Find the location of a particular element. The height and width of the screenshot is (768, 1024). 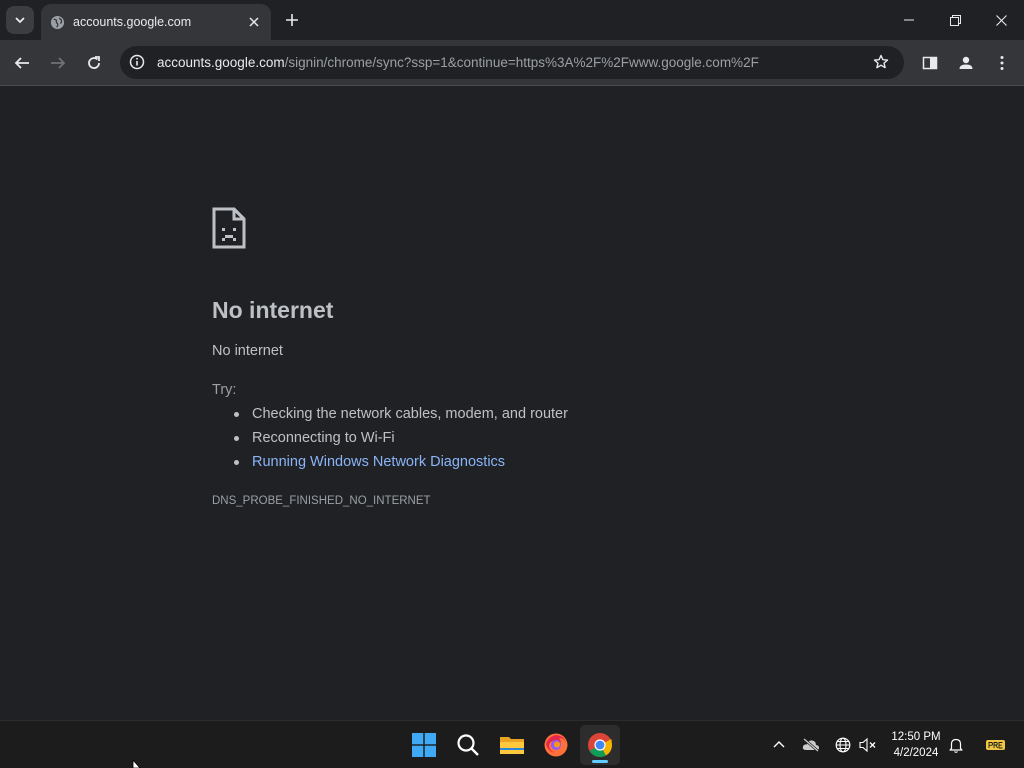

firefox-icon is located at coordinates (556, 745).